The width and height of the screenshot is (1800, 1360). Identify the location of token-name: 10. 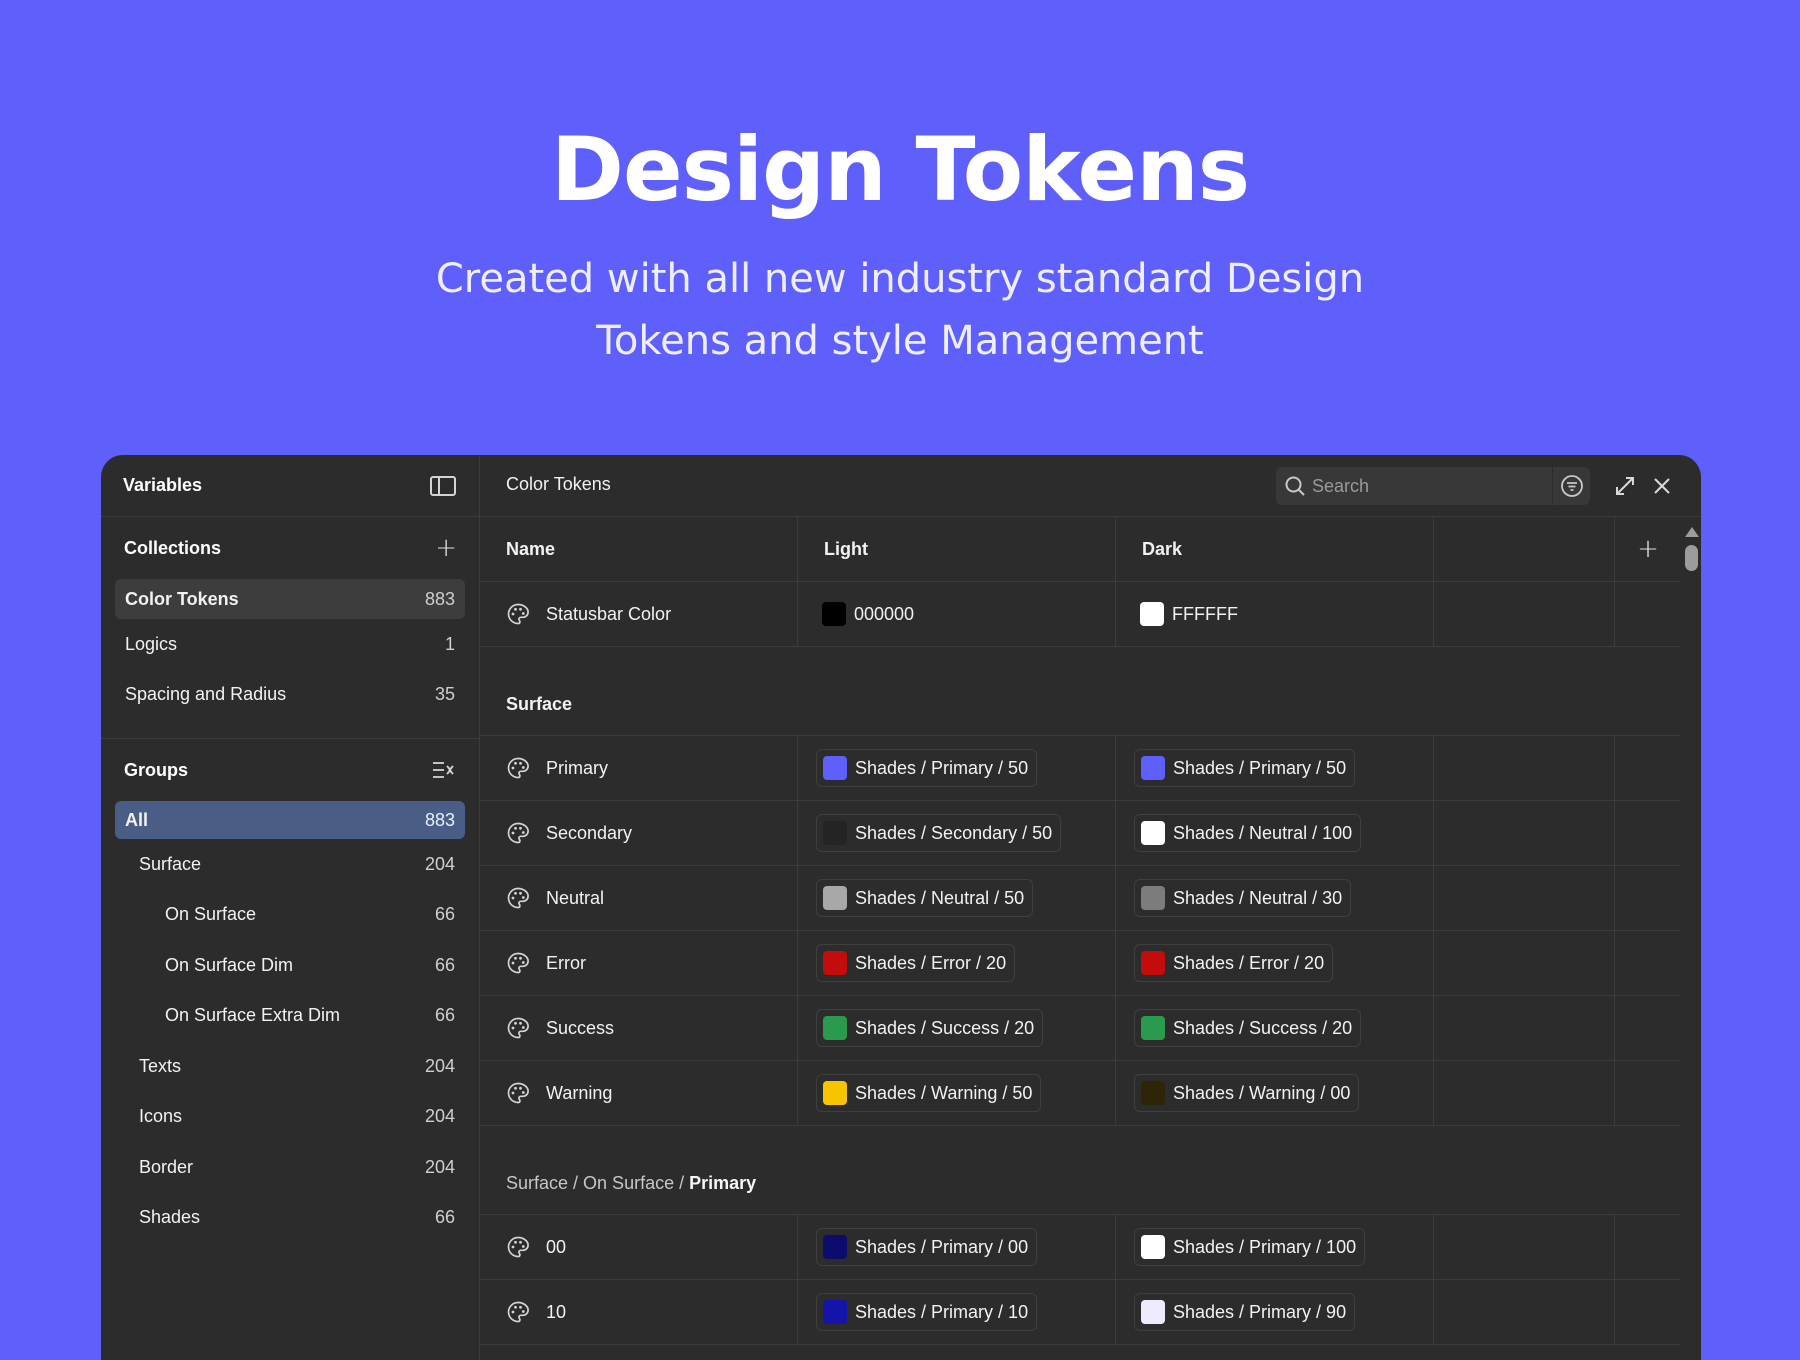
(556, 1311).